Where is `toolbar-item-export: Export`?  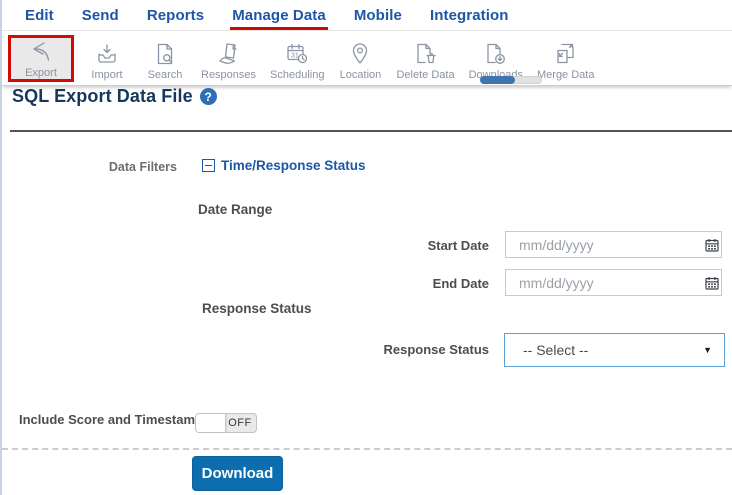
toolbar-item-export: Export is located at coordinates (41, 58).